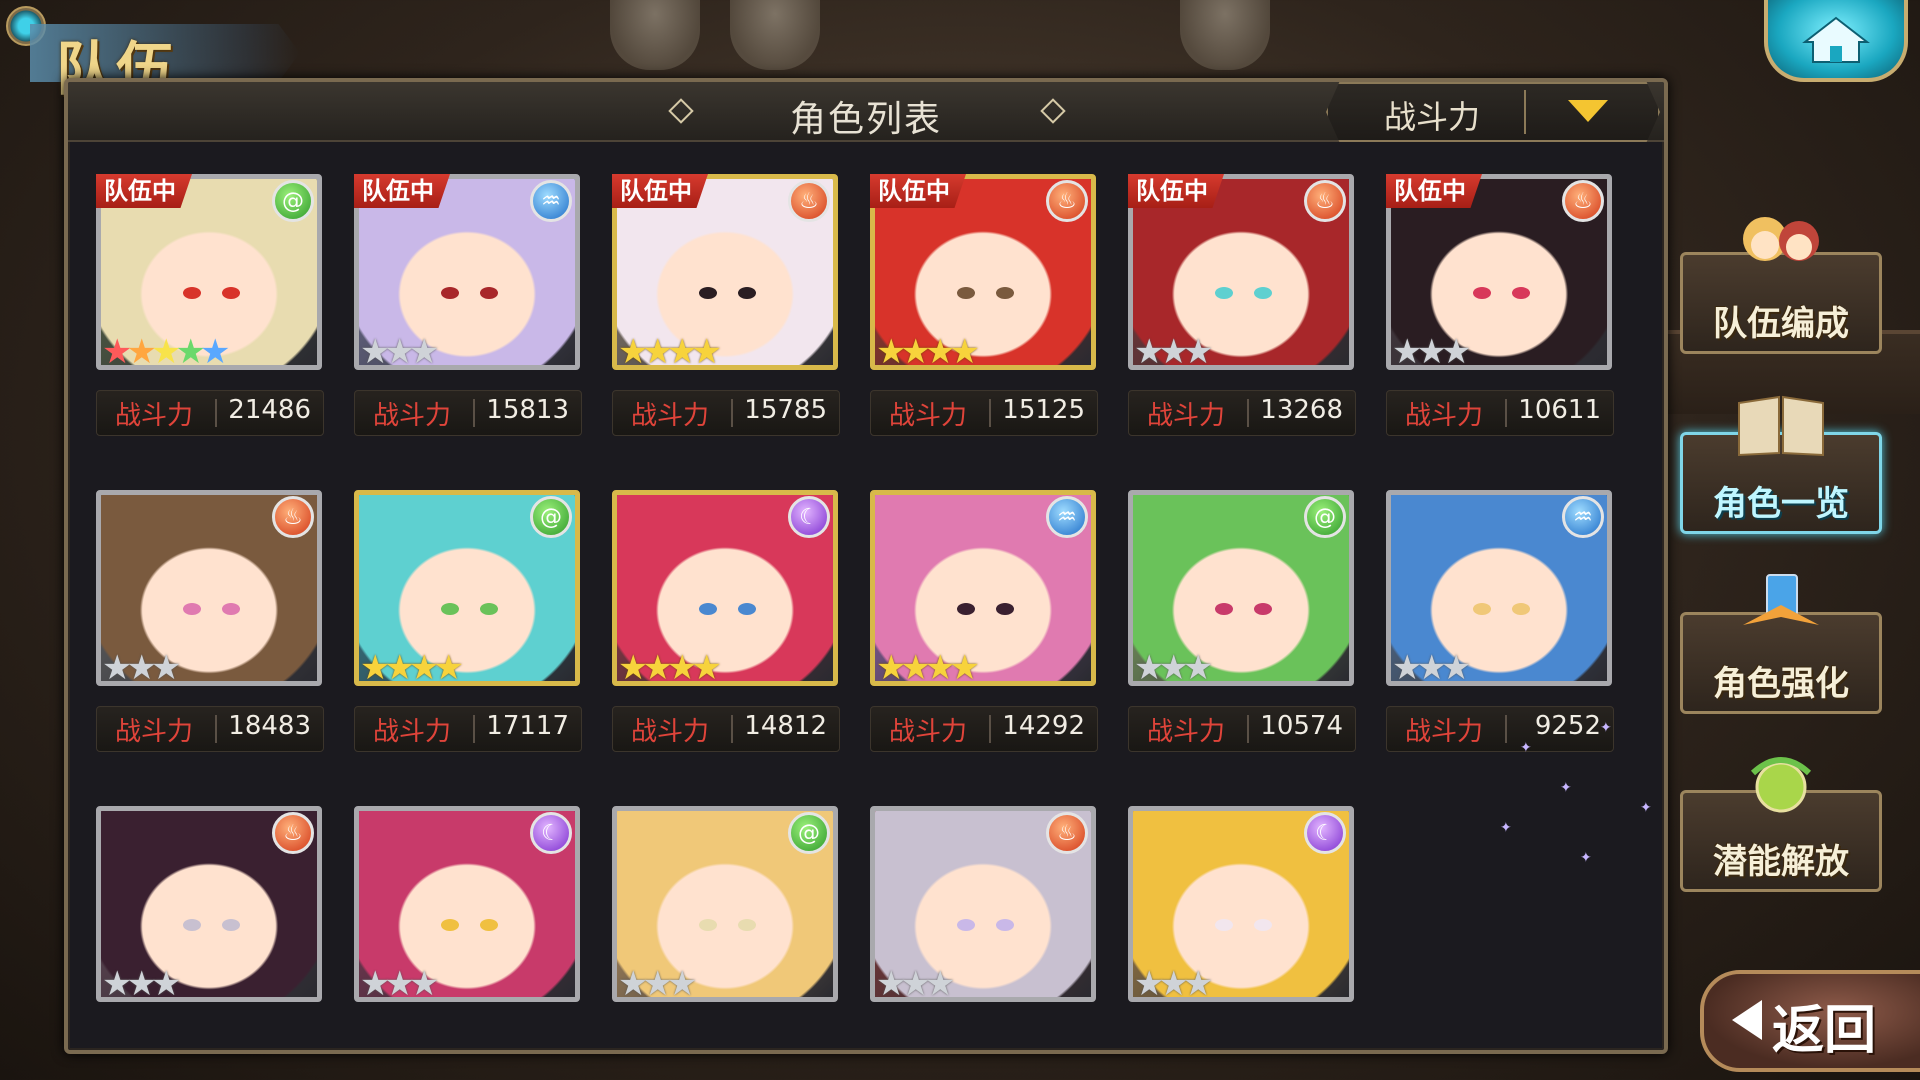 The width and height of the screenshot is (1920, 1080). I want to click on fire-element-icon: ♨, so click(1067, 201).